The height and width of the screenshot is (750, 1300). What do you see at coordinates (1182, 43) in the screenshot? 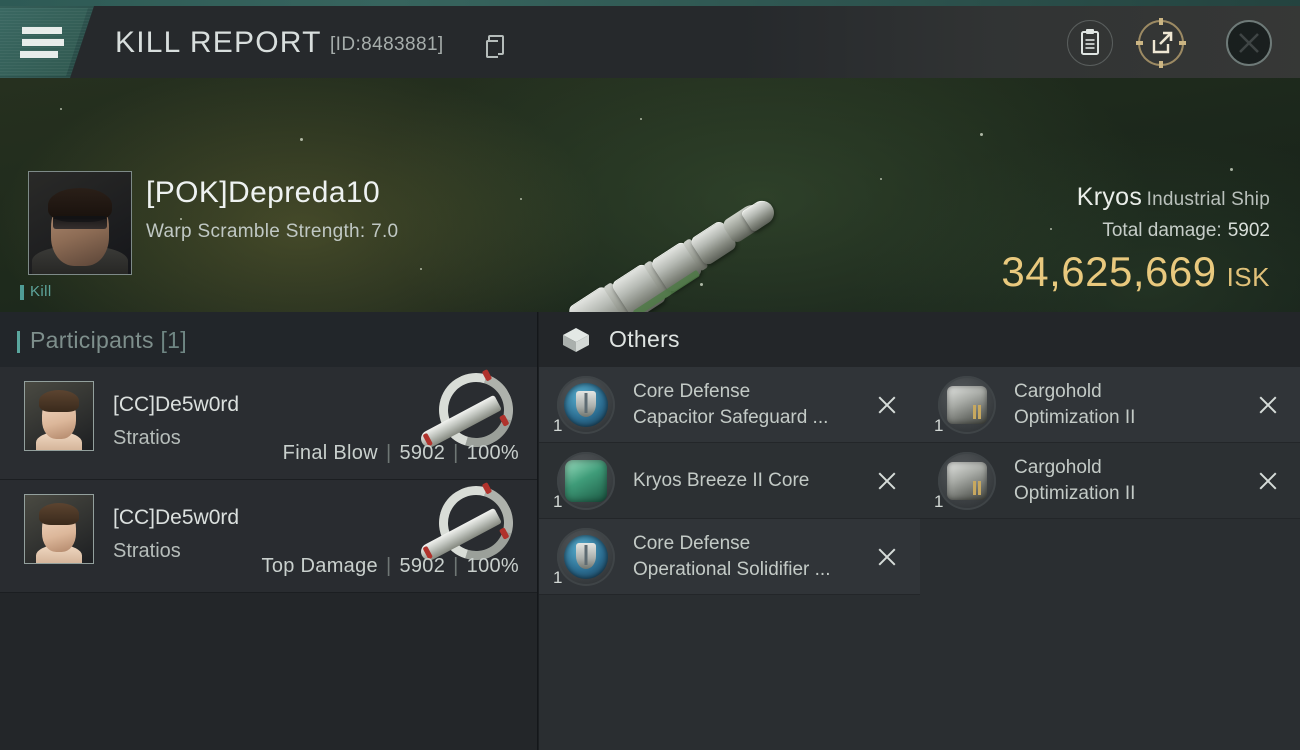
I see `share-tick-right` at bounding box center [1182, 43].